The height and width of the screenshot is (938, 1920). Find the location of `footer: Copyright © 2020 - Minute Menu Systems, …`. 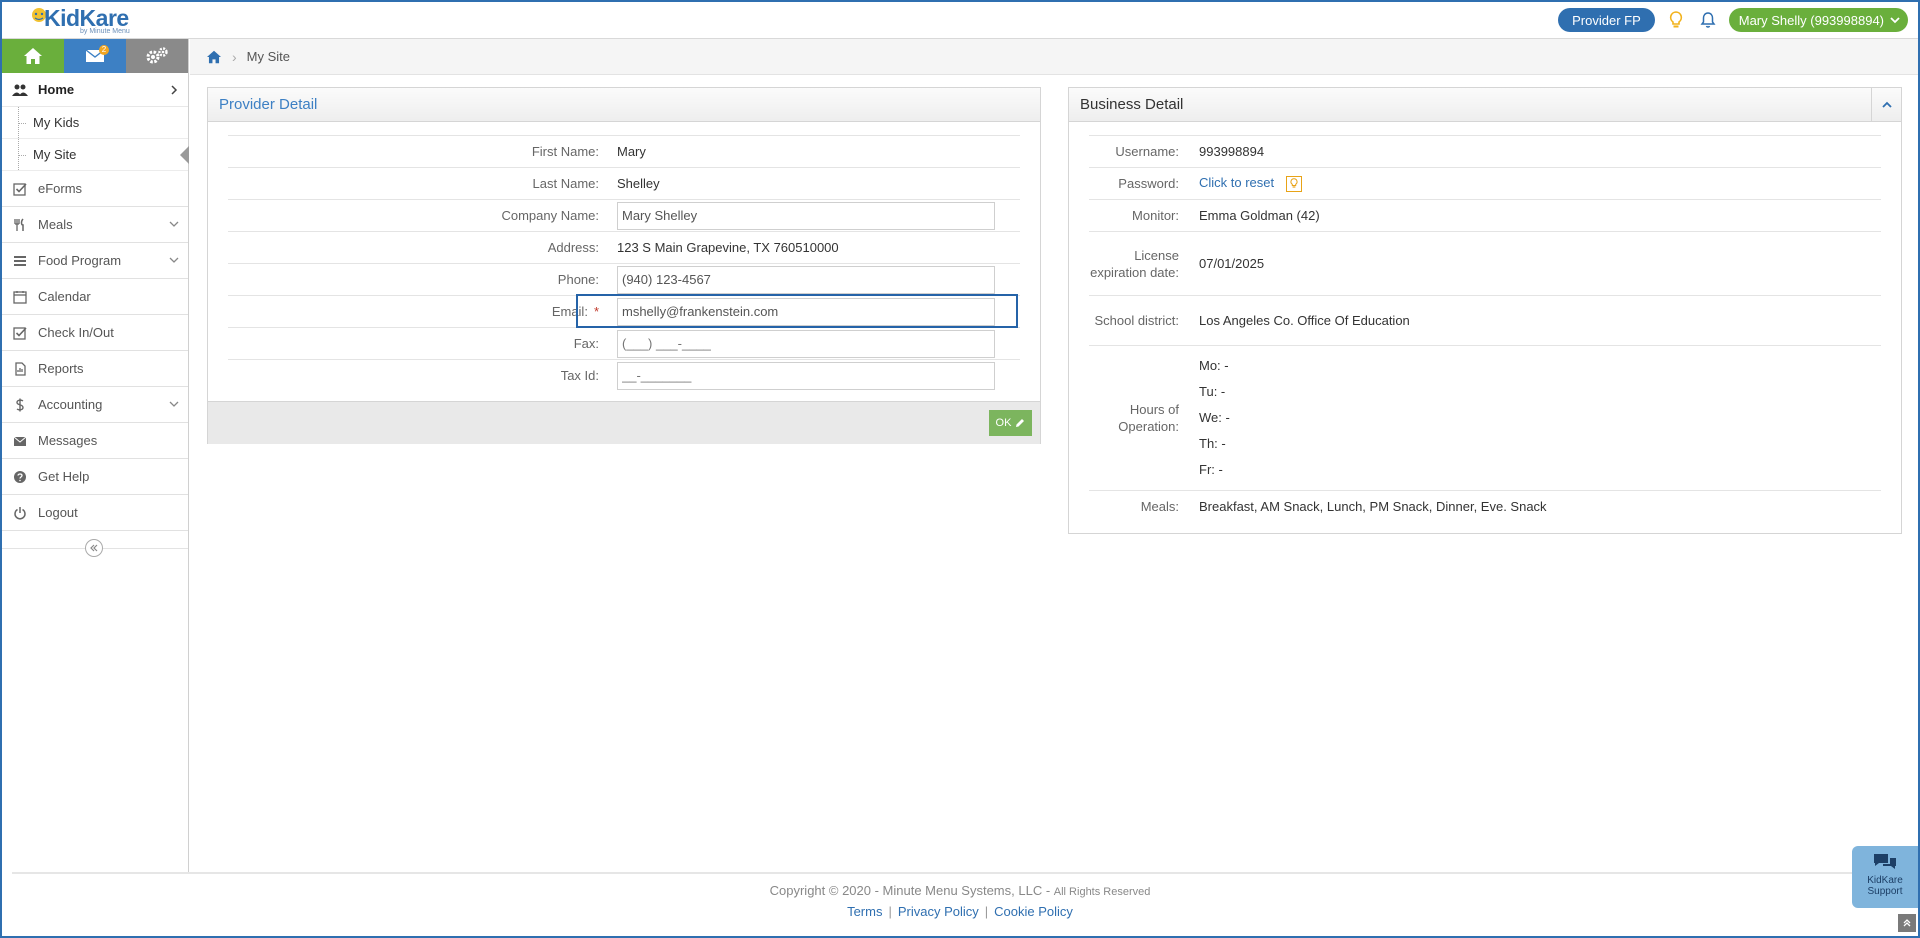

footer: Copyright © 2020 - Minute Menu Systems, … is located at coordinates (960, 896).